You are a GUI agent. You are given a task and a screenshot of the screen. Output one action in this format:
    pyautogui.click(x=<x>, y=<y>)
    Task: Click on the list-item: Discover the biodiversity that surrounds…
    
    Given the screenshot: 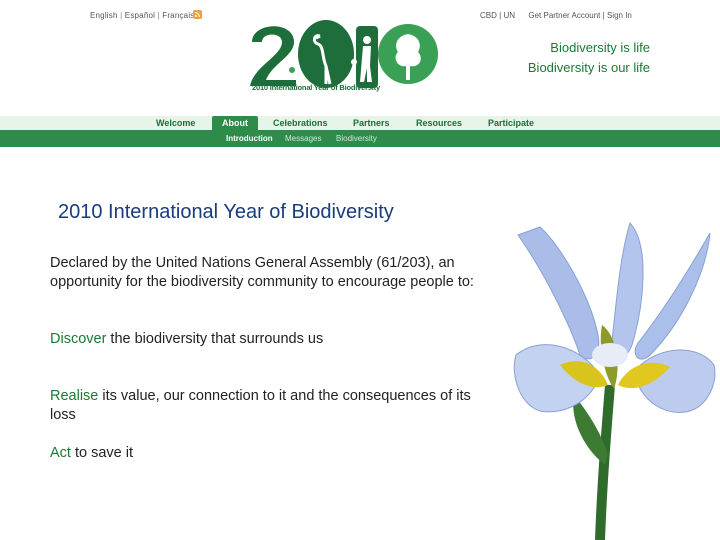 What is the action you would take?
    pyautogui.click(x=270, y=339)
    